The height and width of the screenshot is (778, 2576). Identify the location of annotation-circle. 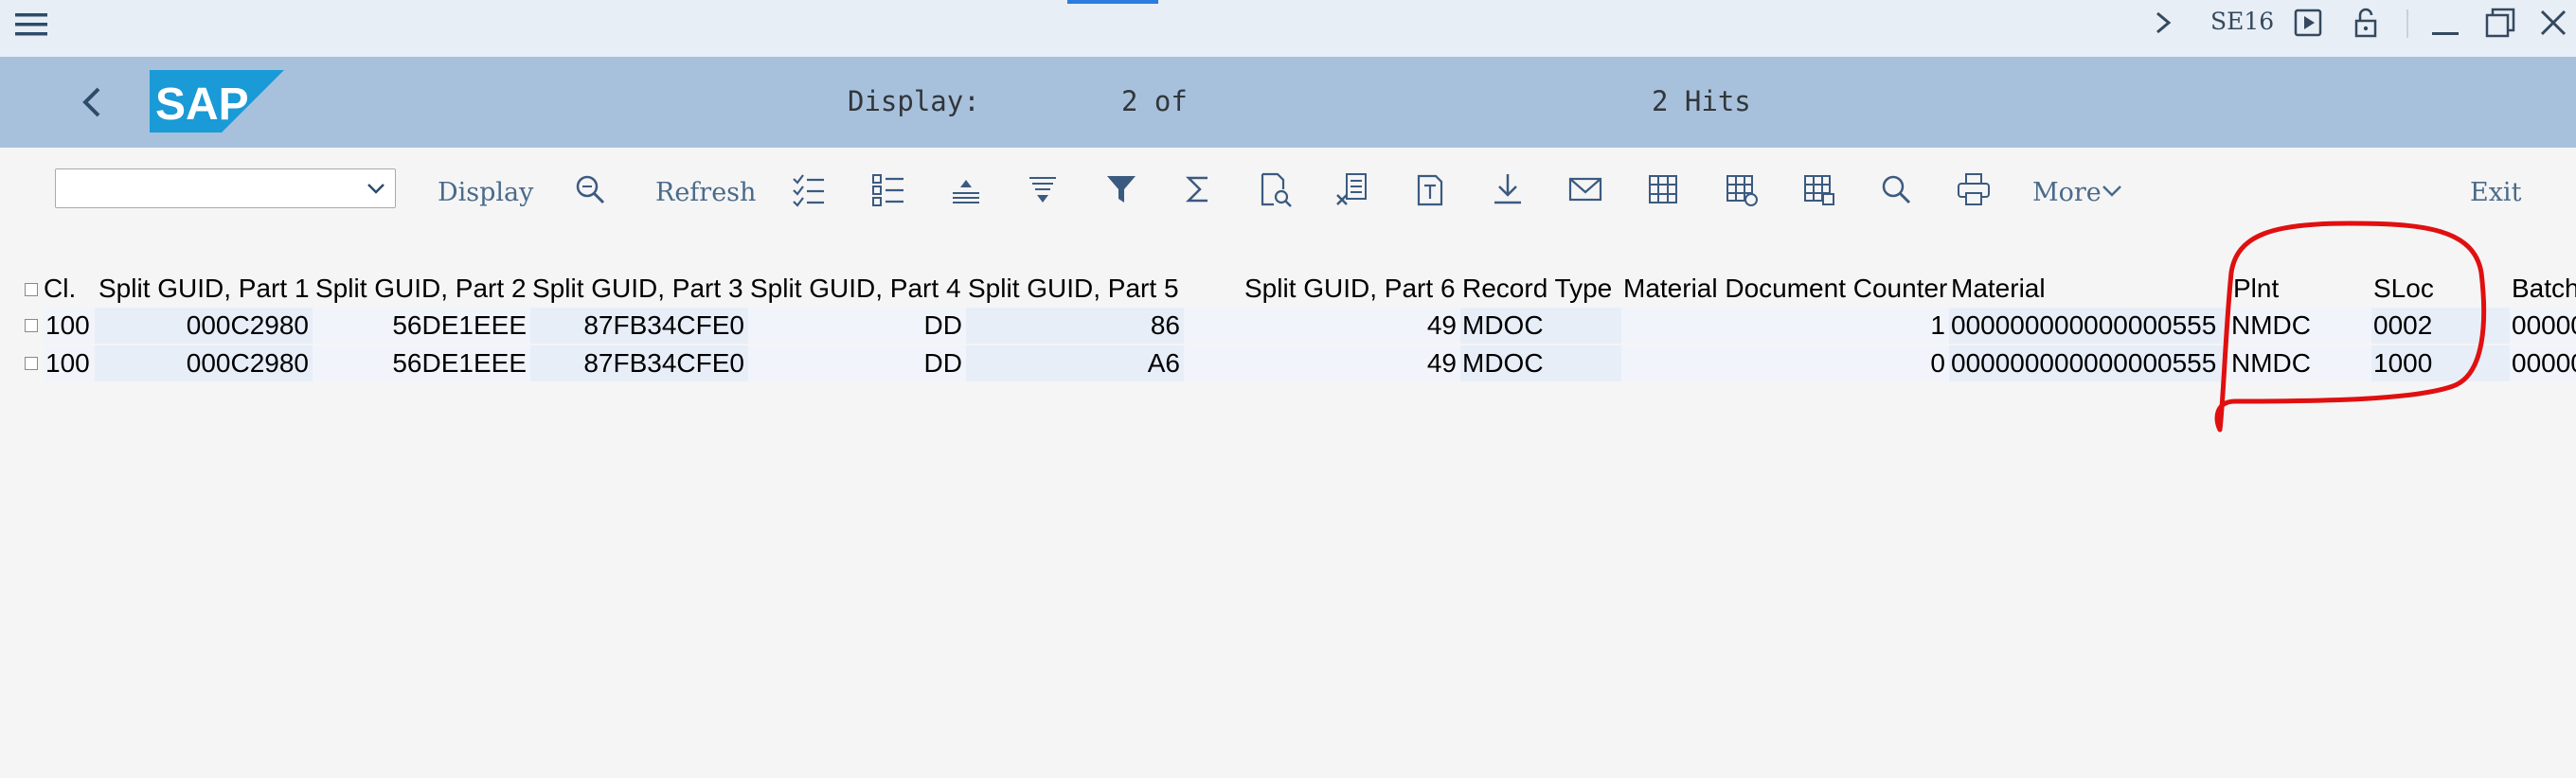
(2350, 327).